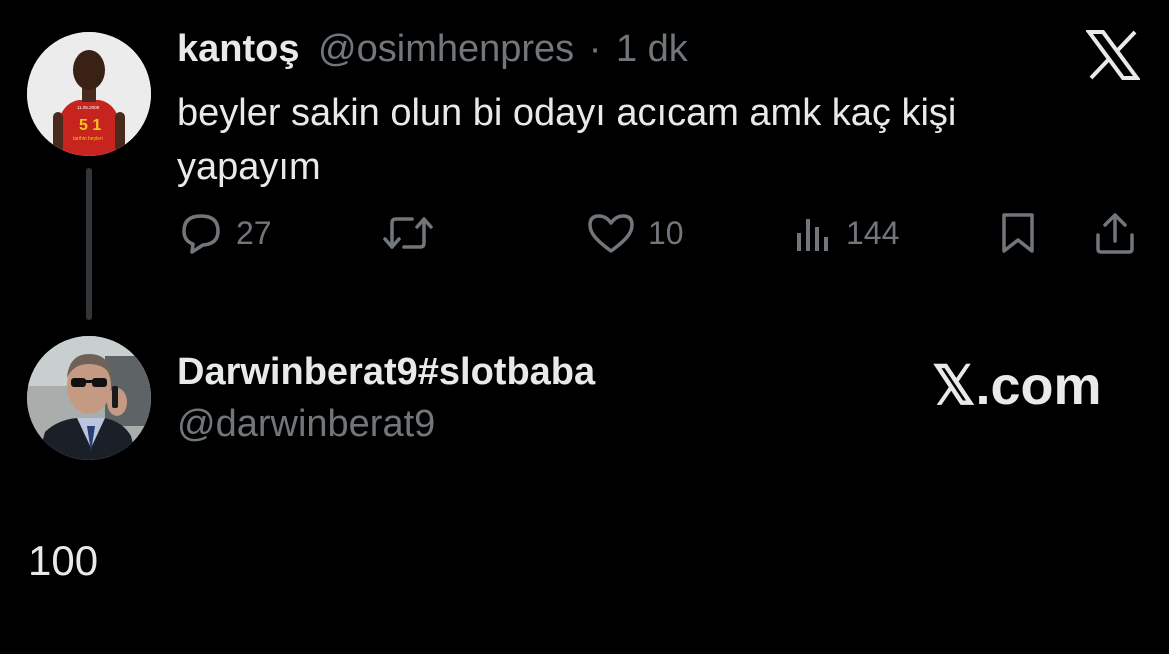  Describe the element at coordinates (652, 49) in the screenshot. I see `tweet-time: 1 dk` at that location.